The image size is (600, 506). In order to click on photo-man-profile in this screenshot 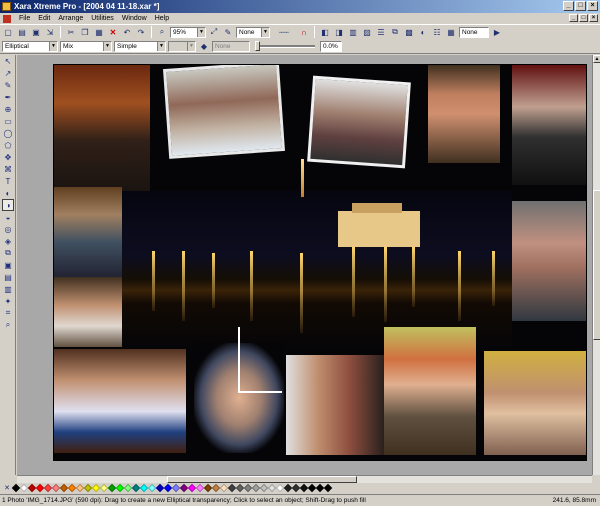, I will do `click(338, 405)`.